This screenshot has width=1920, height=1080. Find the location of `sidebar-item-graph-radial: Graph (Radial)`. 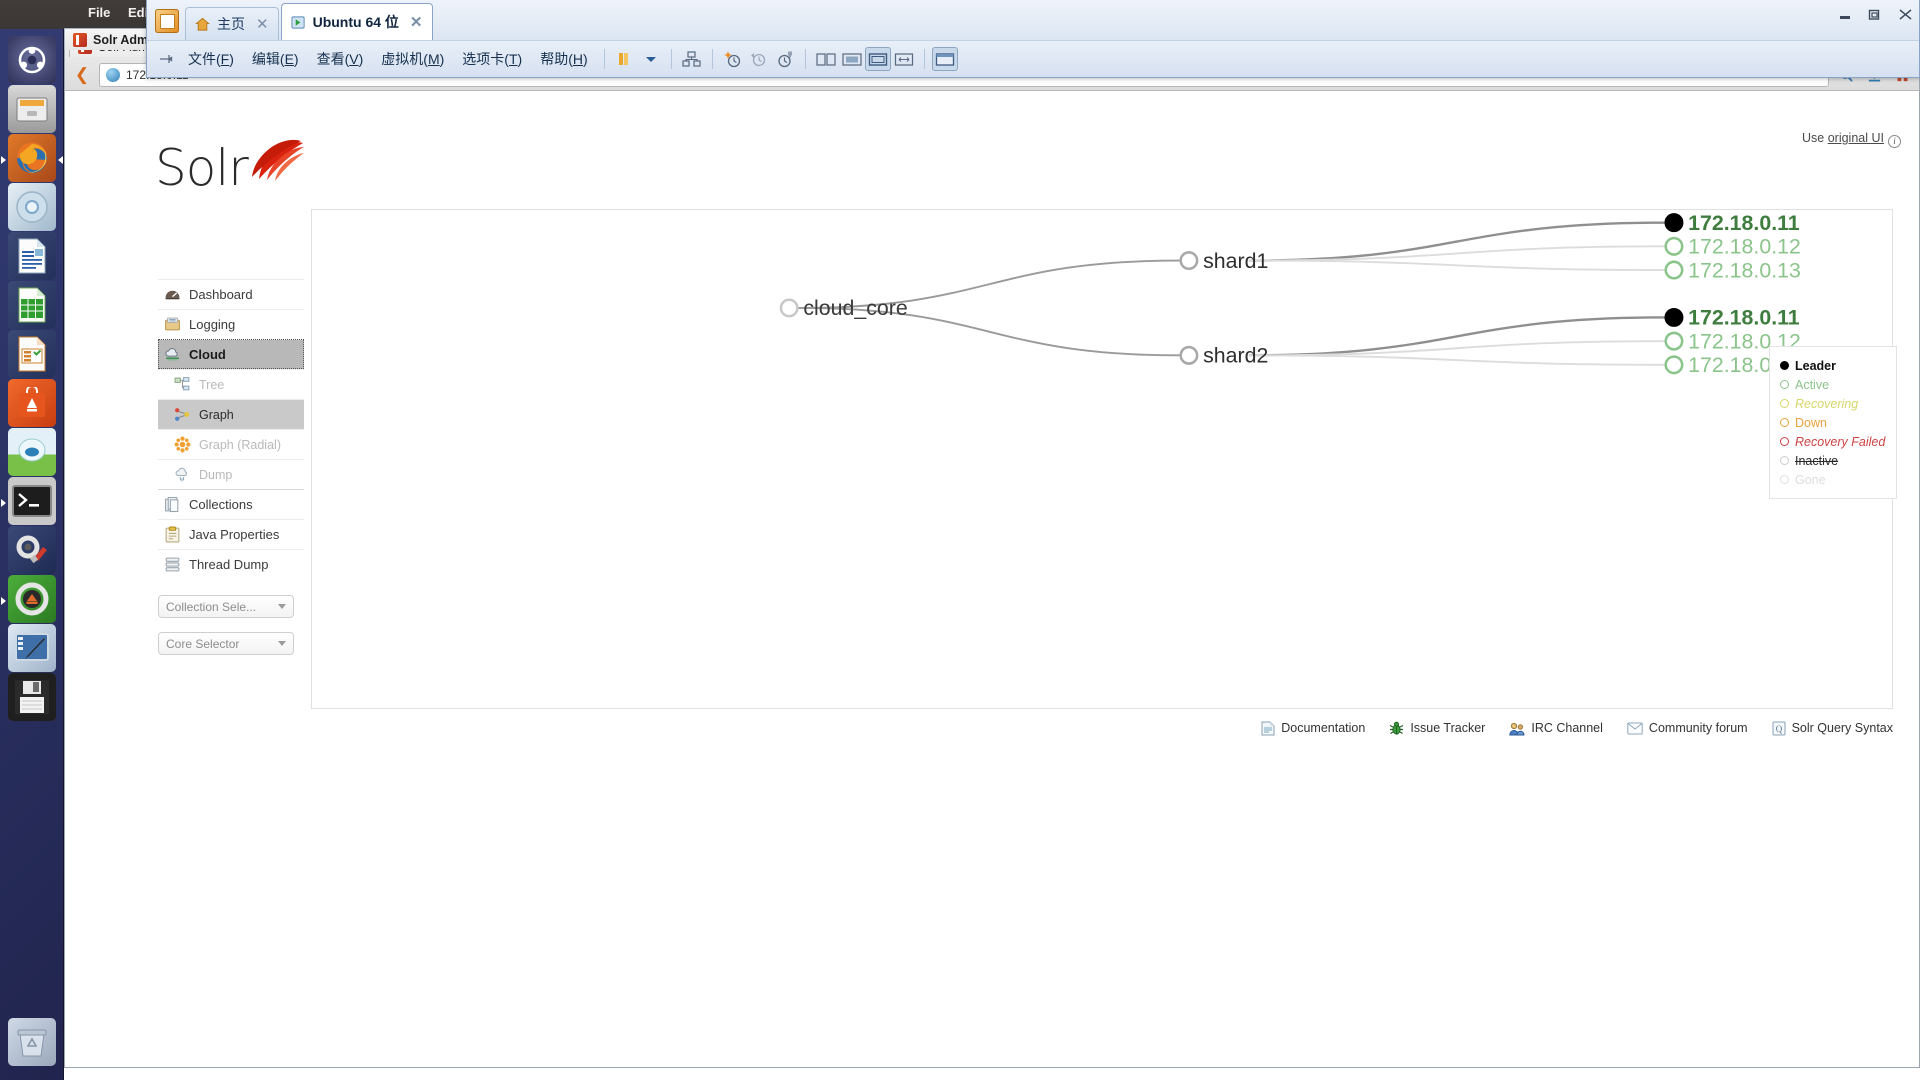

sidebar-item-graph-radial: Graph (Radial) is located at coordinates (231, 444).